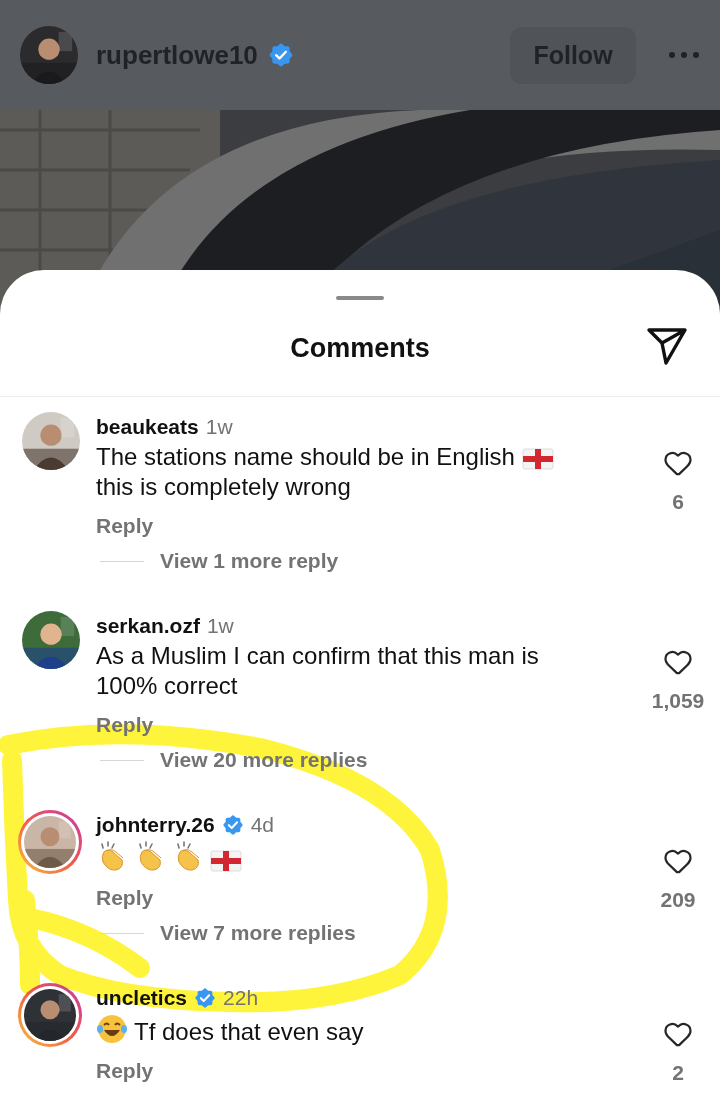  Describe the element at coordinates (249, 1031) in the screenshot. I see `comment-text: Tf does that even say` at that location.